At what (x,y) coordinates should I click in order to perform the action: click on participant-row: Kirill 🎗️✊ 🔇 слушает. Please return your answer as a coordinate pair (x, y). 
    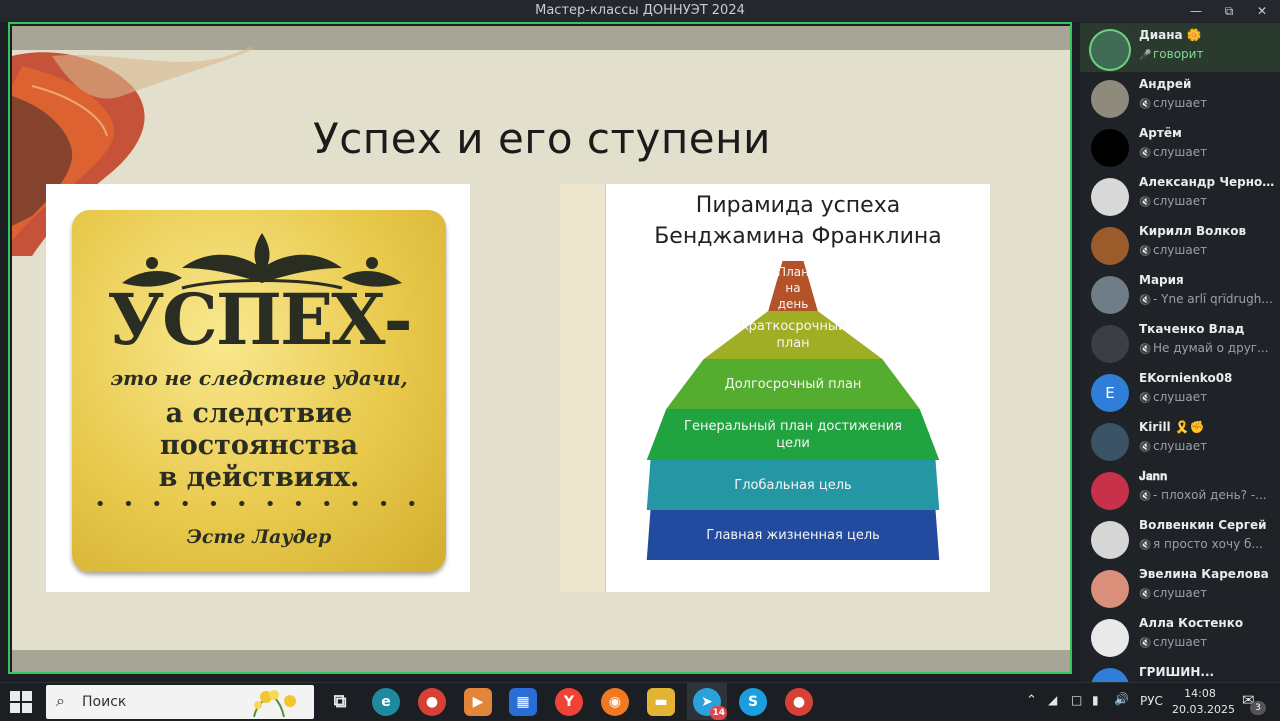
    Looking at the image, I should click on (1180, 439).